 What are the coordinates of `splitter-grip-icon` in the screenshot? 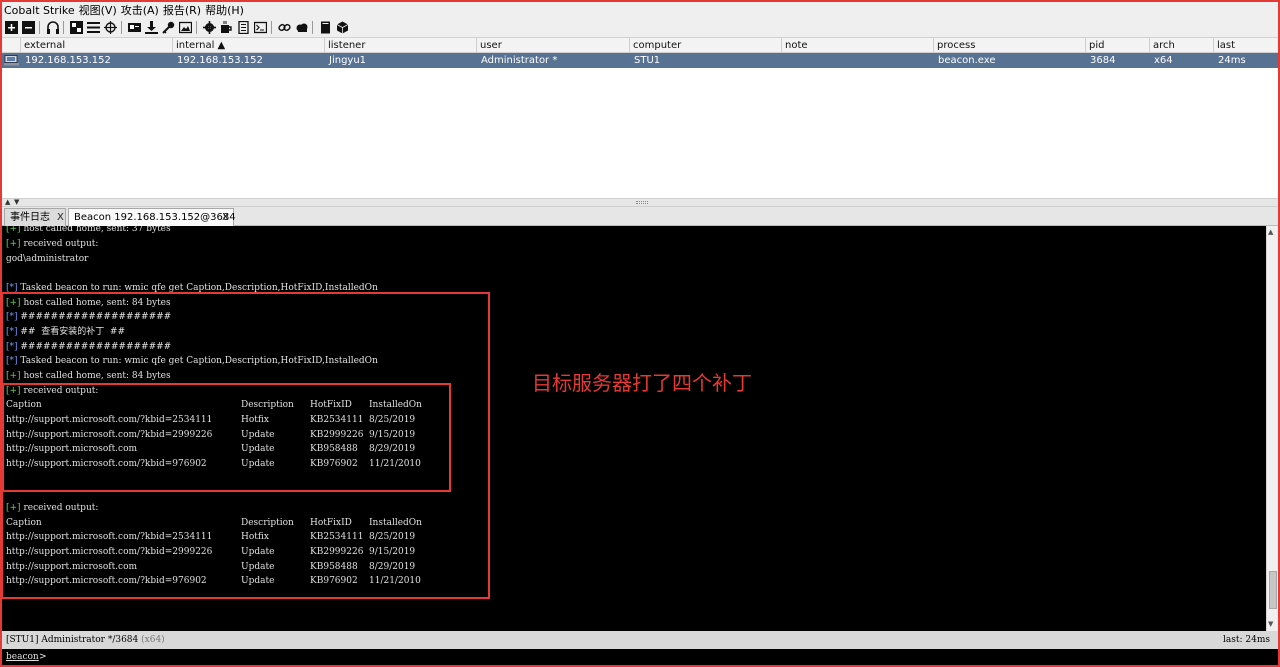 It's located at (642, 202).